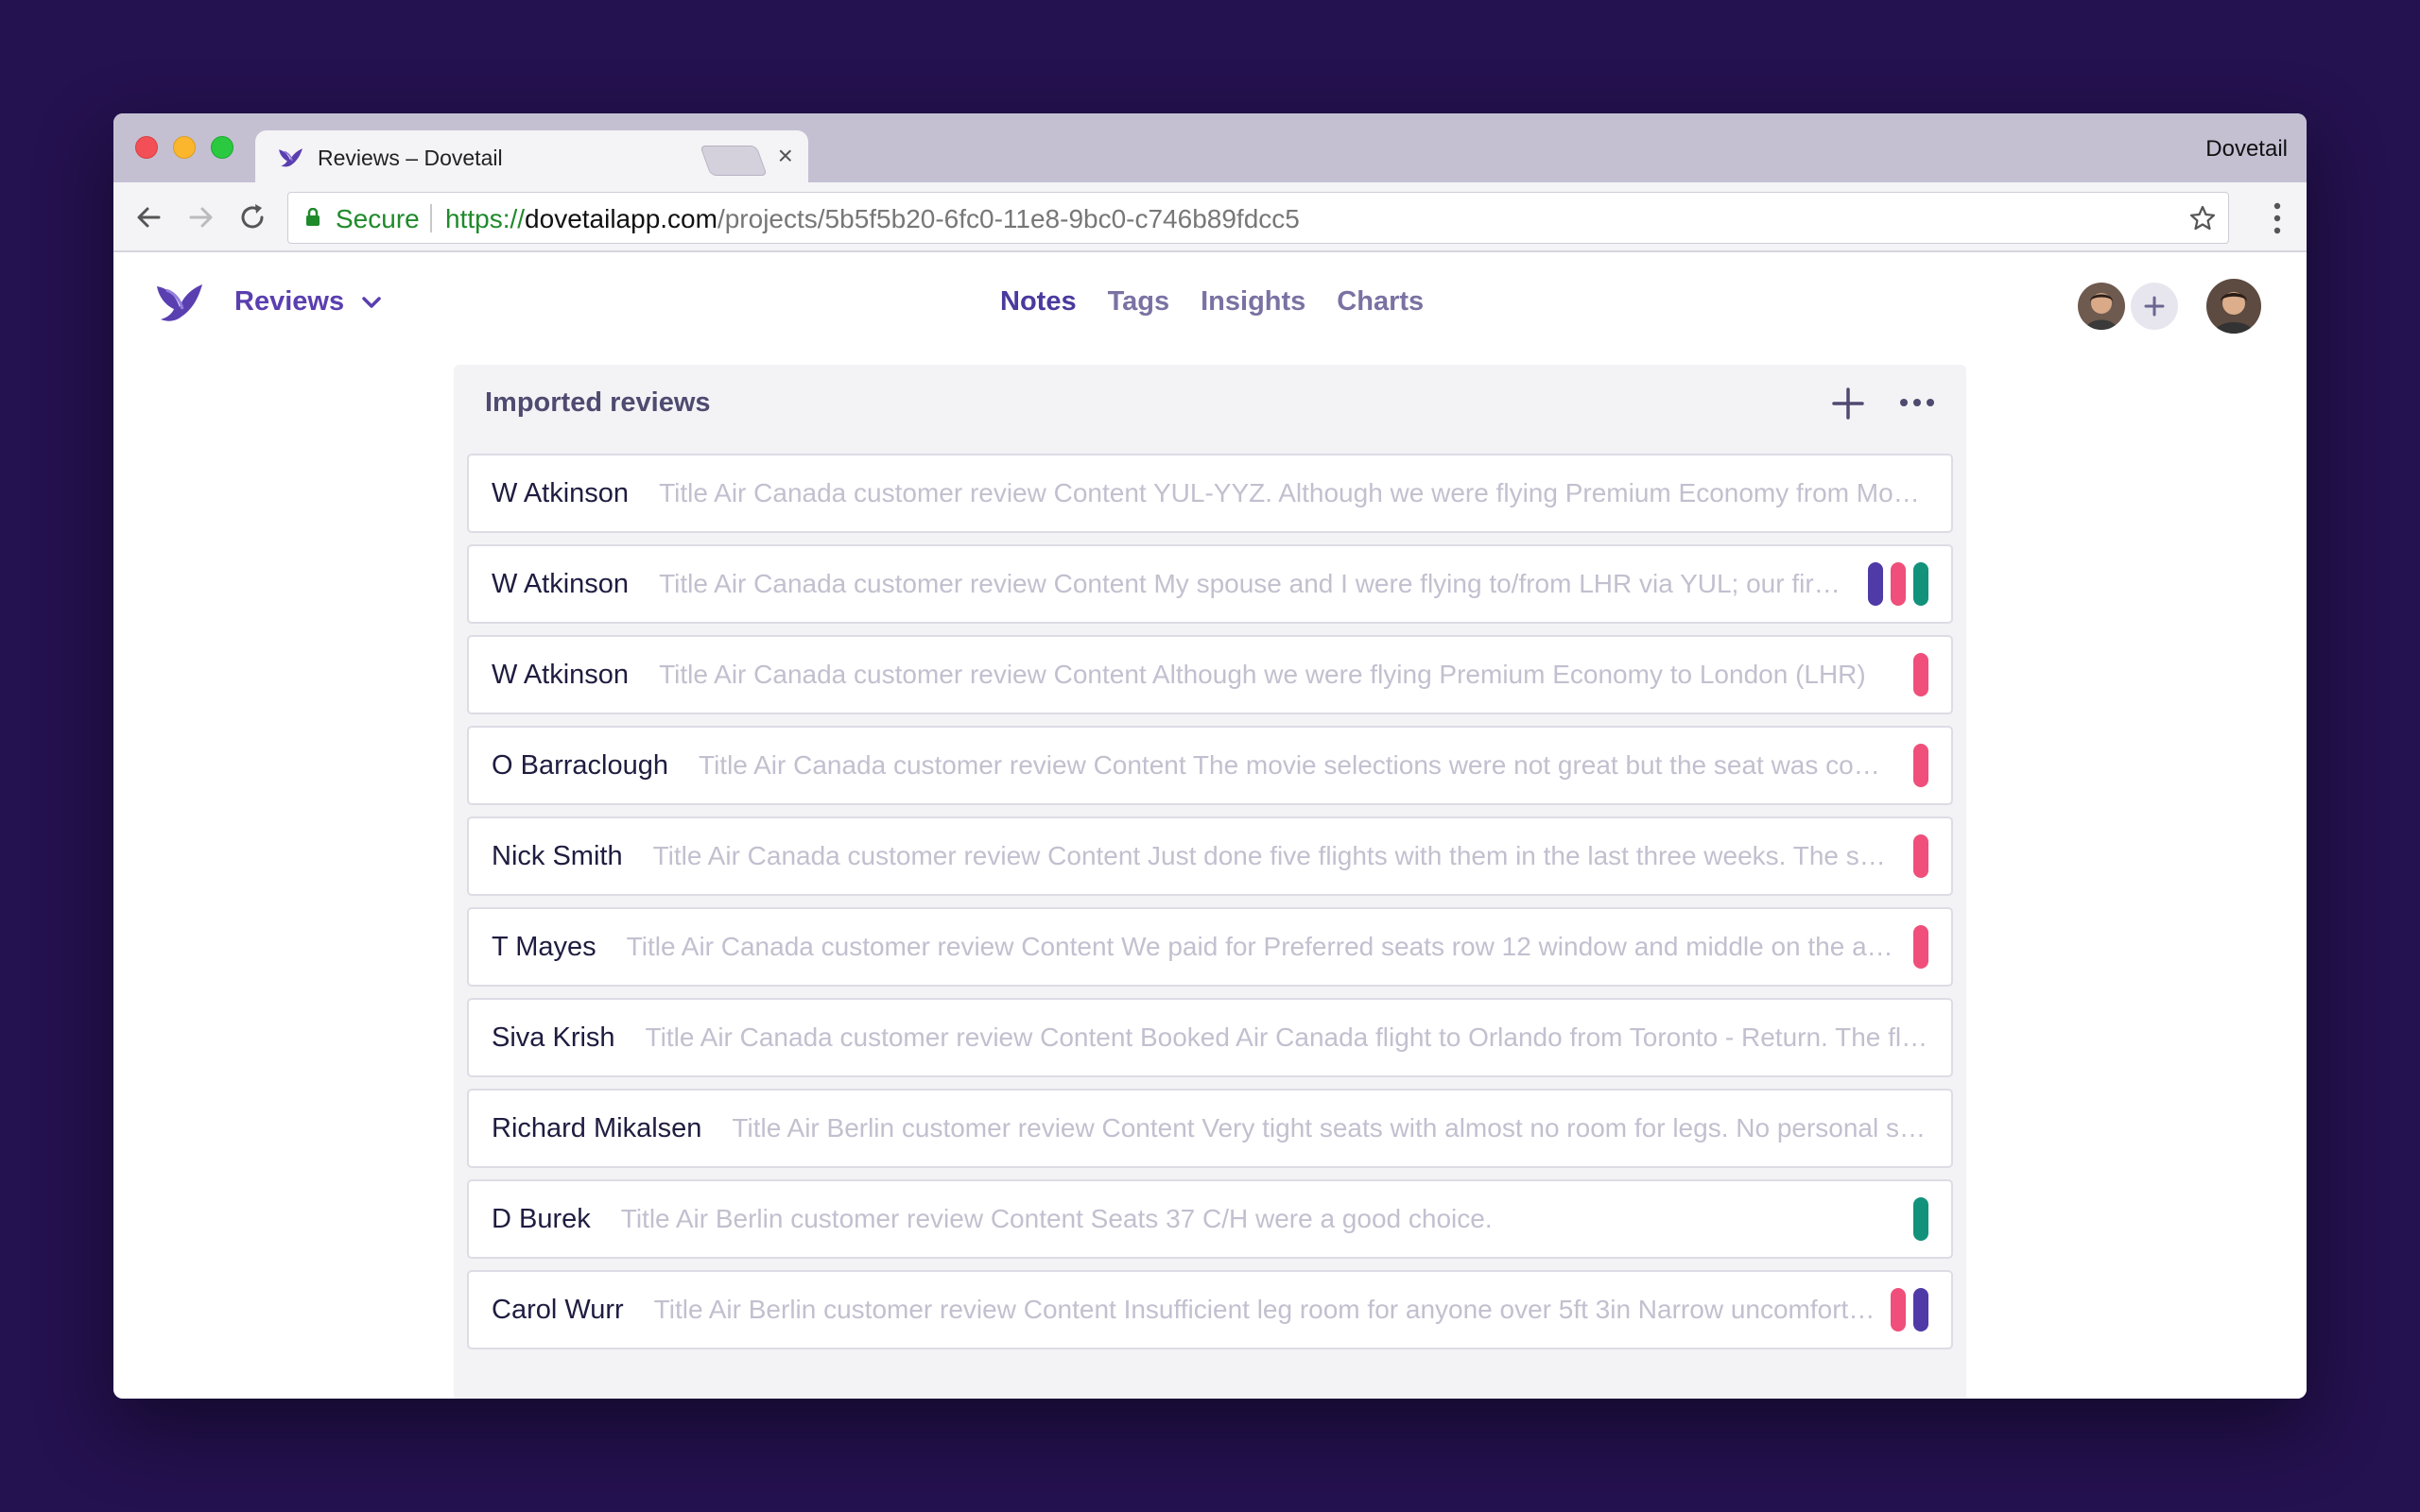 The width and height of the screenshot is (2420, 1512). I want to click on review-author: Siva Krish, so click(553, 1037).